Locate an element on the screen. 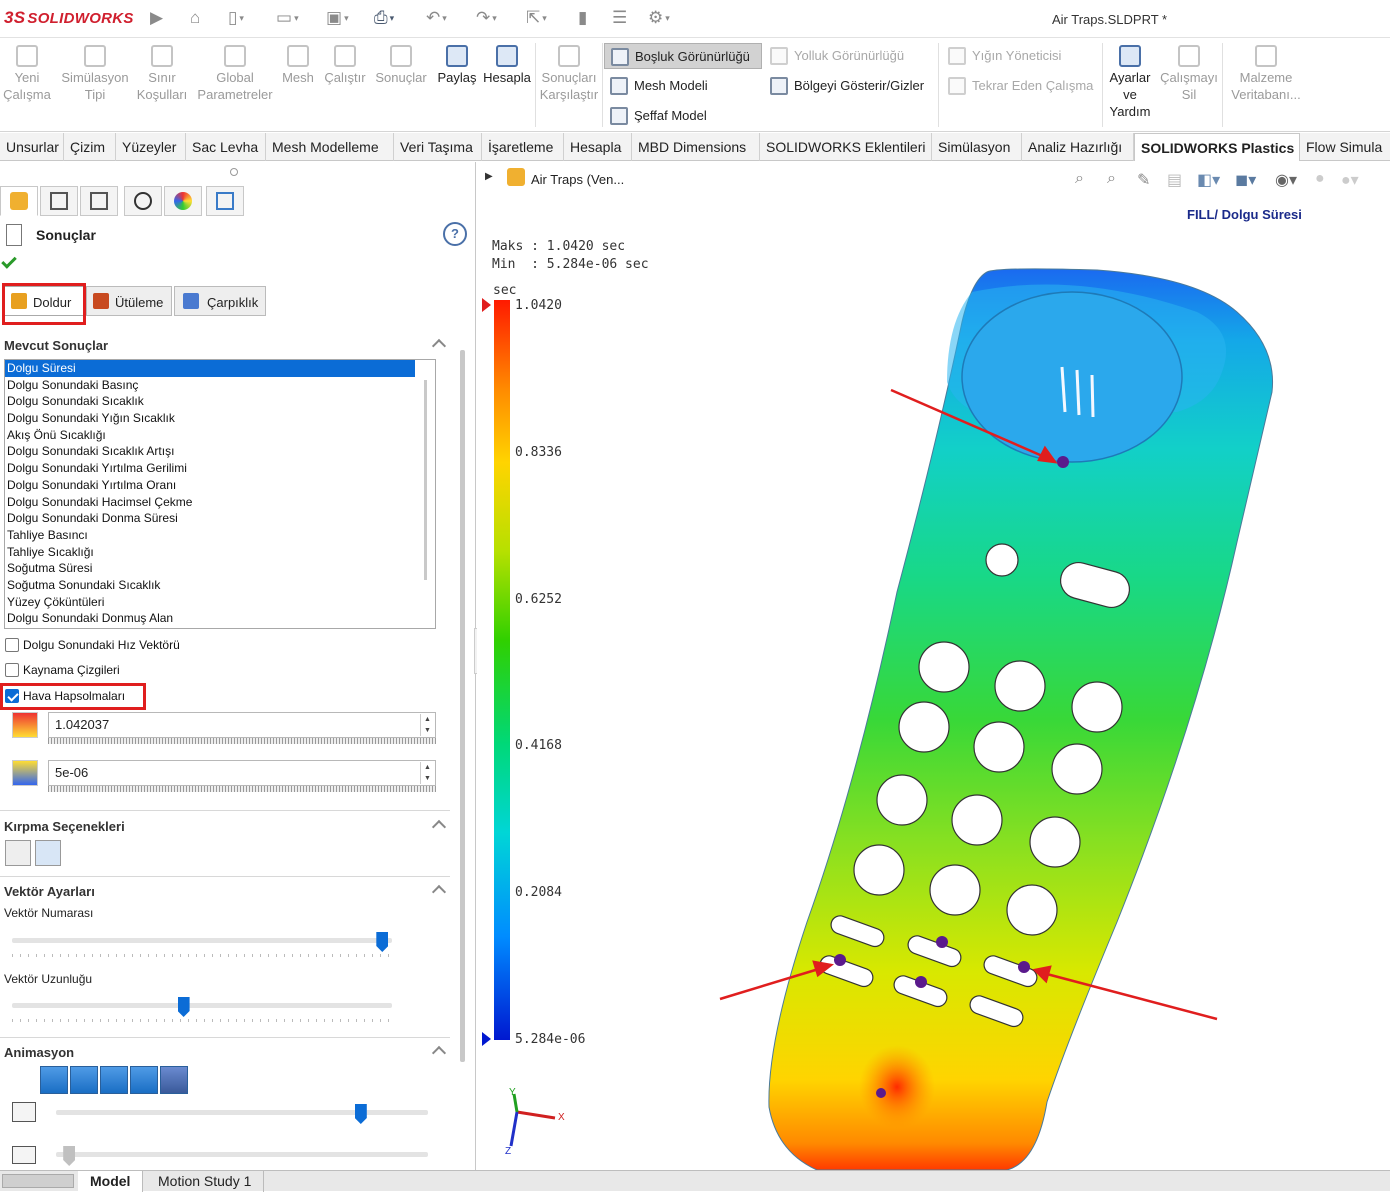 The width and height of the screenshot is (1390, 1192). subtab-warp: Çarpıklık is located at coordinates (220, 301).